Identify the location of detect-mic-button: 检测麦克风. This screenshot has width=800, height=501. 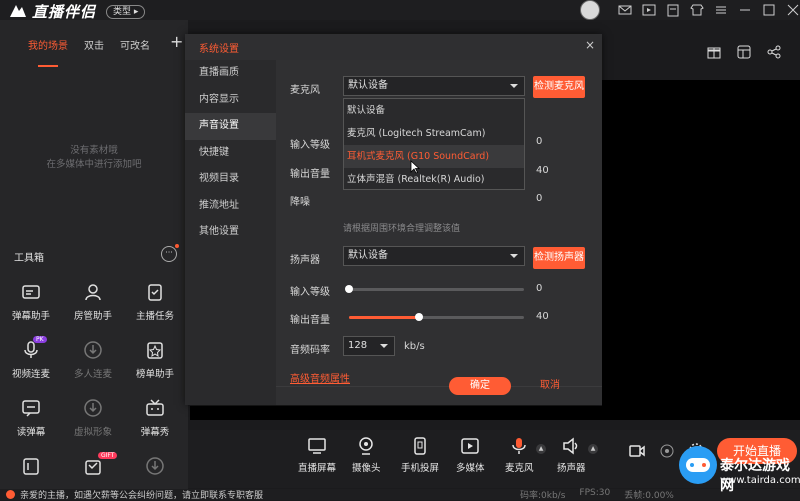
(559, 87).